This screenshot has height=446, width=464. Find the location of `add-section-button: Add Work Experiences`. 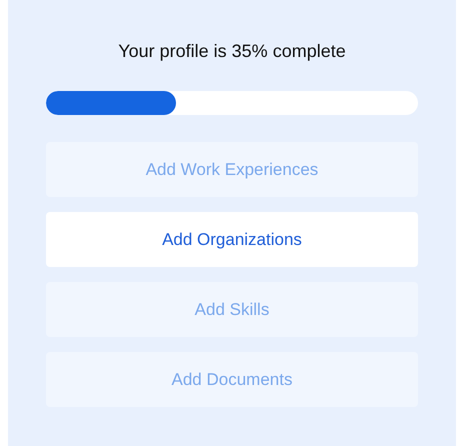

add-section-button: Add Work Experiences is located at coordinates (232, 169).